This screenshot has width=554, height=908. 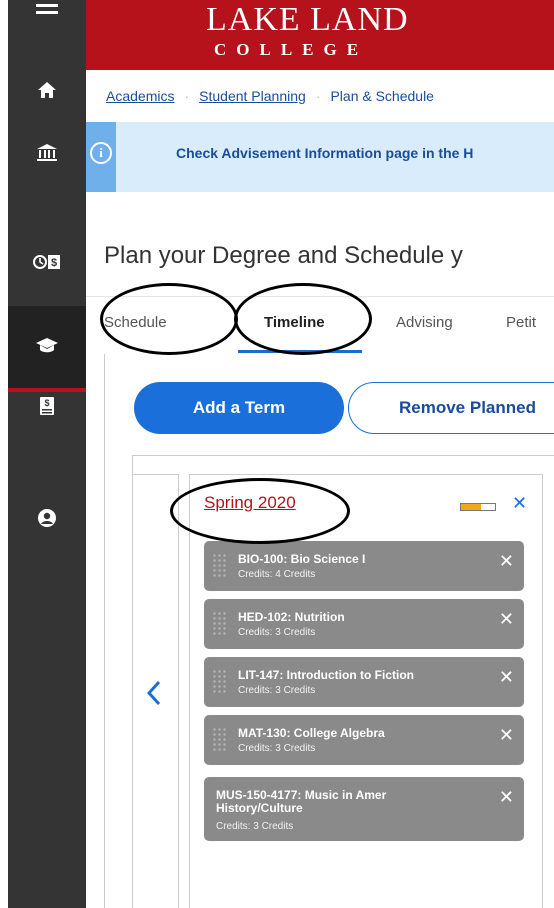 What do you see at coordinates (101, 153) in the screenshot?
I see `info-icon: i` at bounding box center [101, 153].